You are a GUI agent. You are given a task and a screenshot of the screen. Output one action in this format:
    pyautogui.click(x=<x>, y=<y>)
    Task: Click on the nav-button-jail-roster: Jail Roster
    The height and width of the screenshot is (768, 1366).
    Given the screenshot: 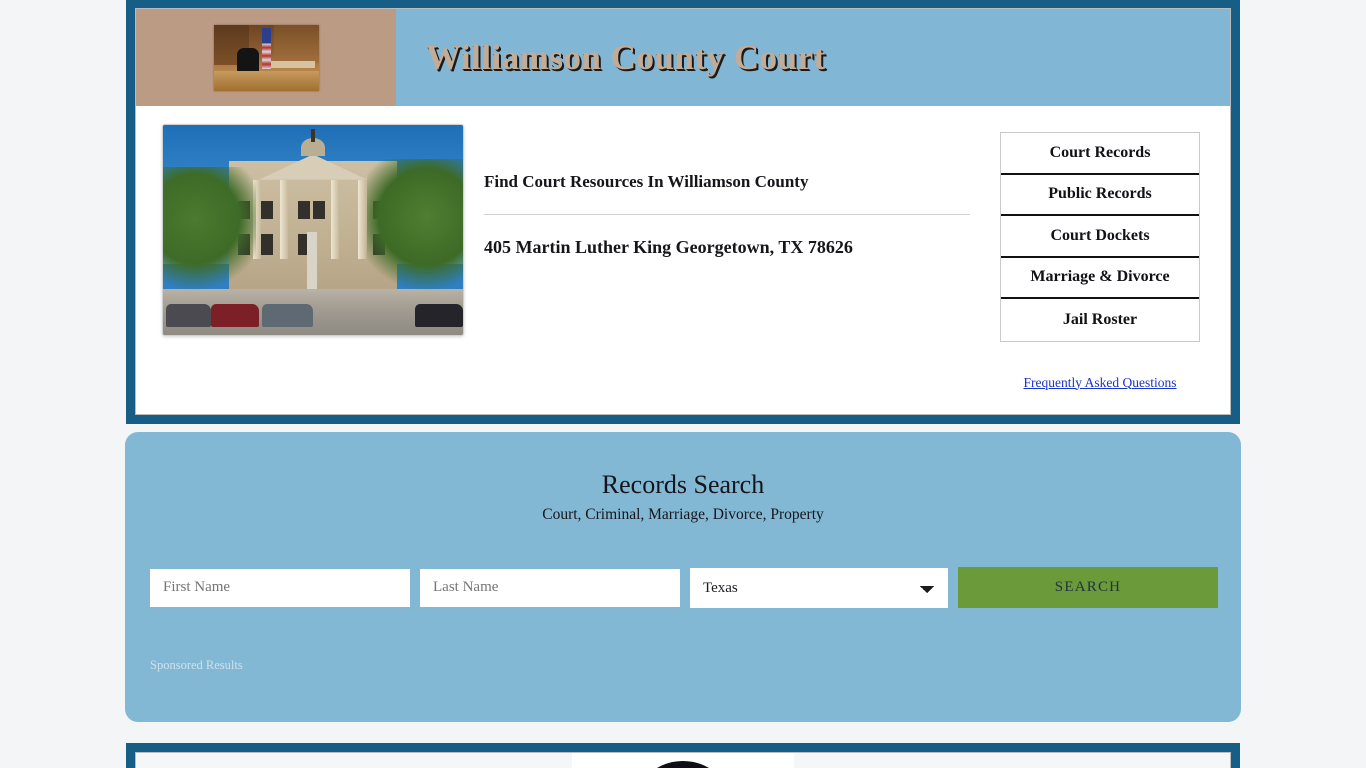 What is the action you would take?
    pyautogui.click(x=1100, y=320)
    